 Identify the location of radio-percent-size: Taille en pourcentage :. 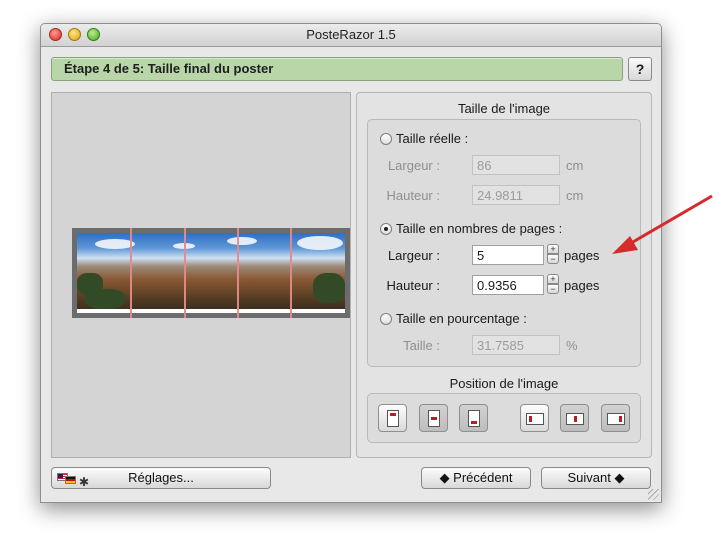
(453, 318).